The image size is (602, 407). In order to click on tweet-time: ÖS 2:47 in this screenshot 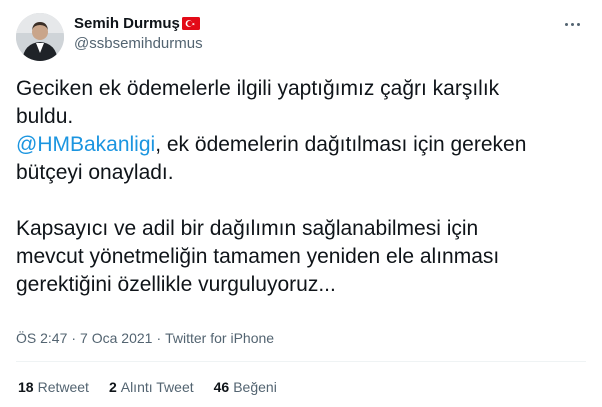, I will do `click(41, 338)`.